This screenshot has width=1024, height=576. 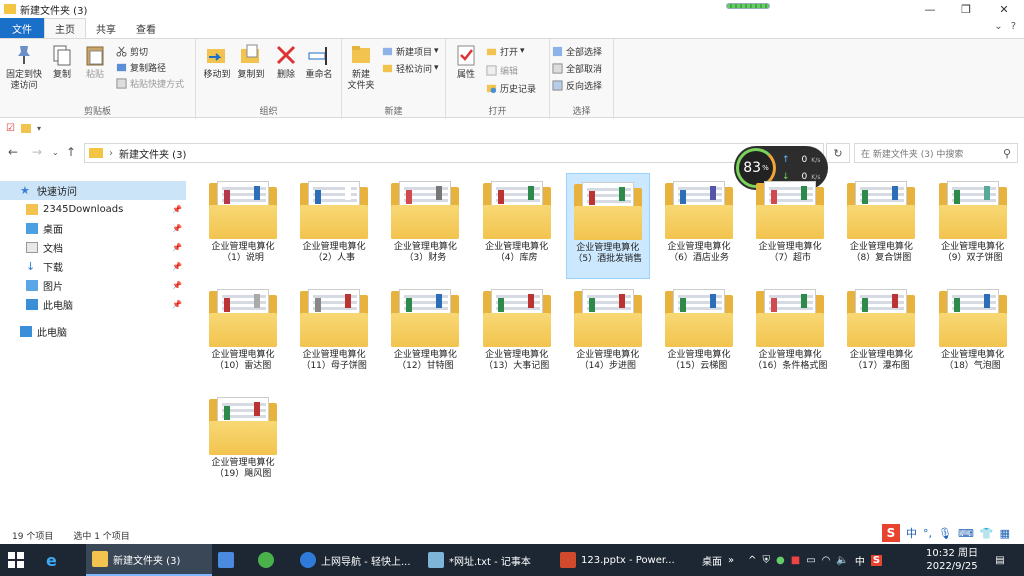 What do you see at coordinates (790, 226) in the screenshot?
I see `folder-item: 企业管理电算化 （7）超市` at bounding box center [790, 226].